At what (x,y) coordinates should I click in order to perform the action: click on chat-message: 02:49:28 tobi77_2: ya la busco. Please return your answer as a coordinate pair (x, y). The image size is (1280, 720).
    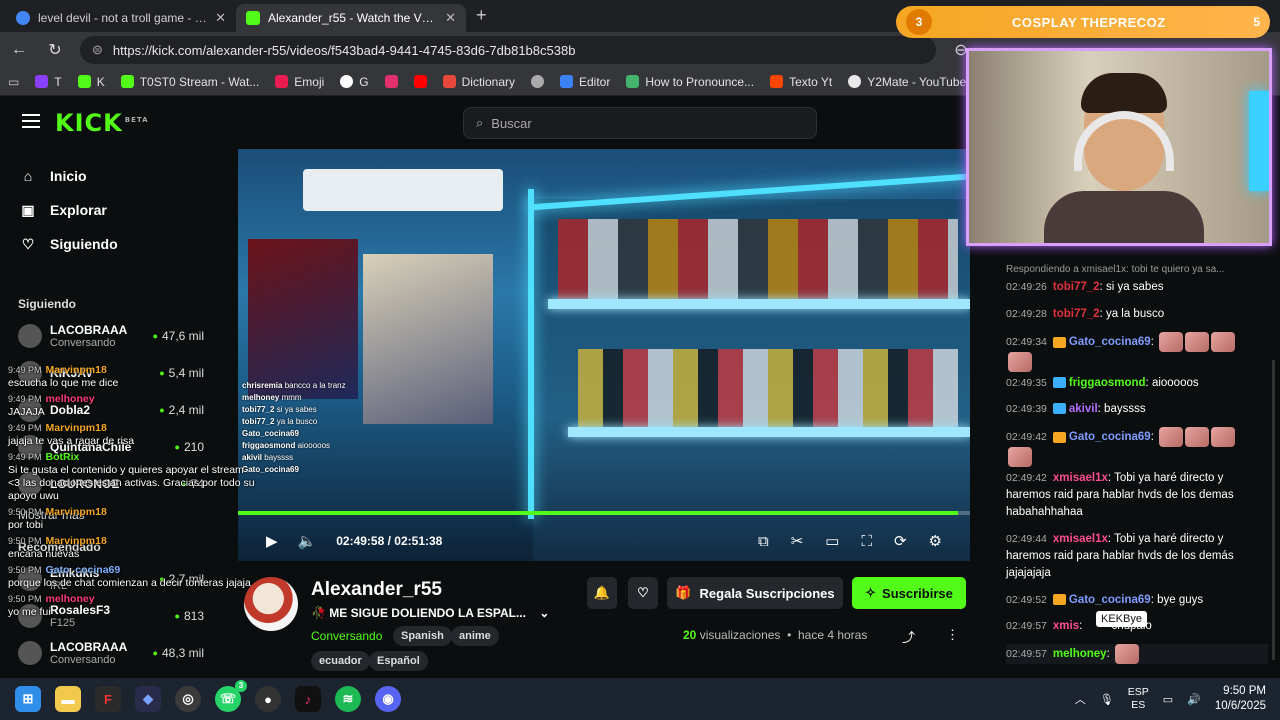
    Looking at the image, I should click on (1085, 314).